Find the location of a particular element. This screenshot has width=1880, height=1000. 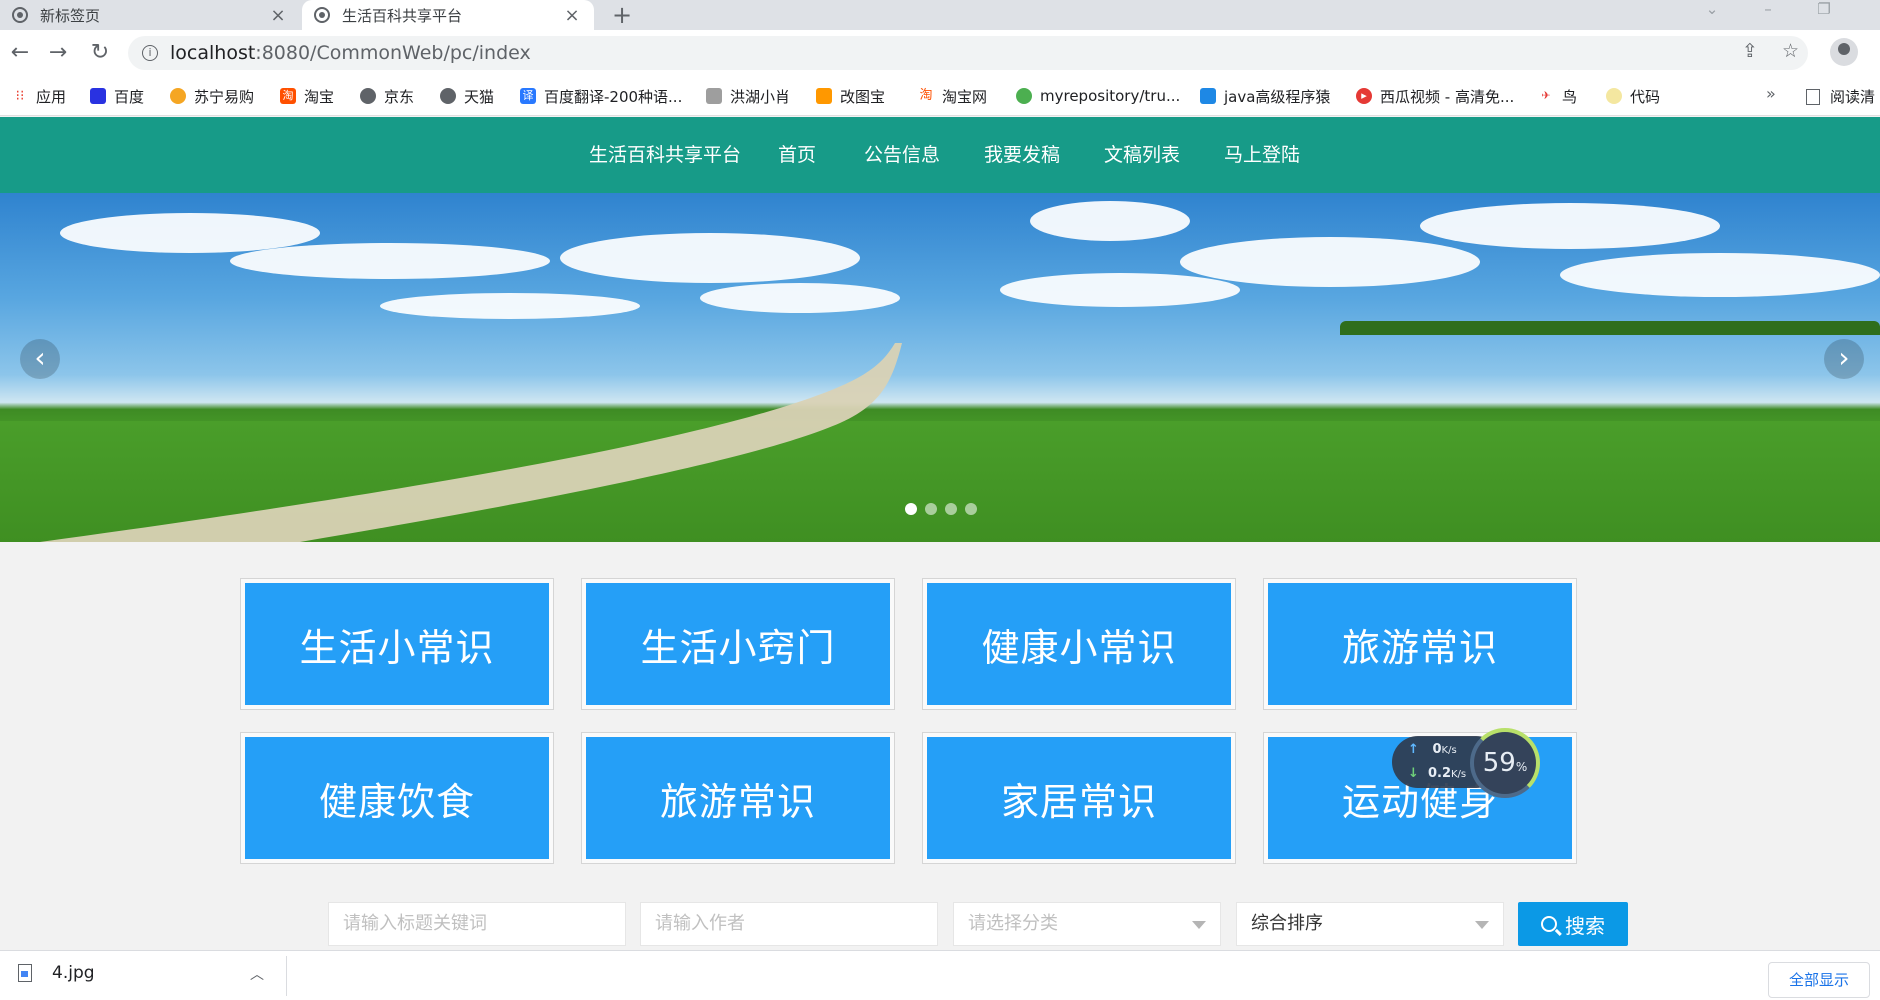

bookmark-suning: 苏宁易购 is located at coordinates (212, 96).